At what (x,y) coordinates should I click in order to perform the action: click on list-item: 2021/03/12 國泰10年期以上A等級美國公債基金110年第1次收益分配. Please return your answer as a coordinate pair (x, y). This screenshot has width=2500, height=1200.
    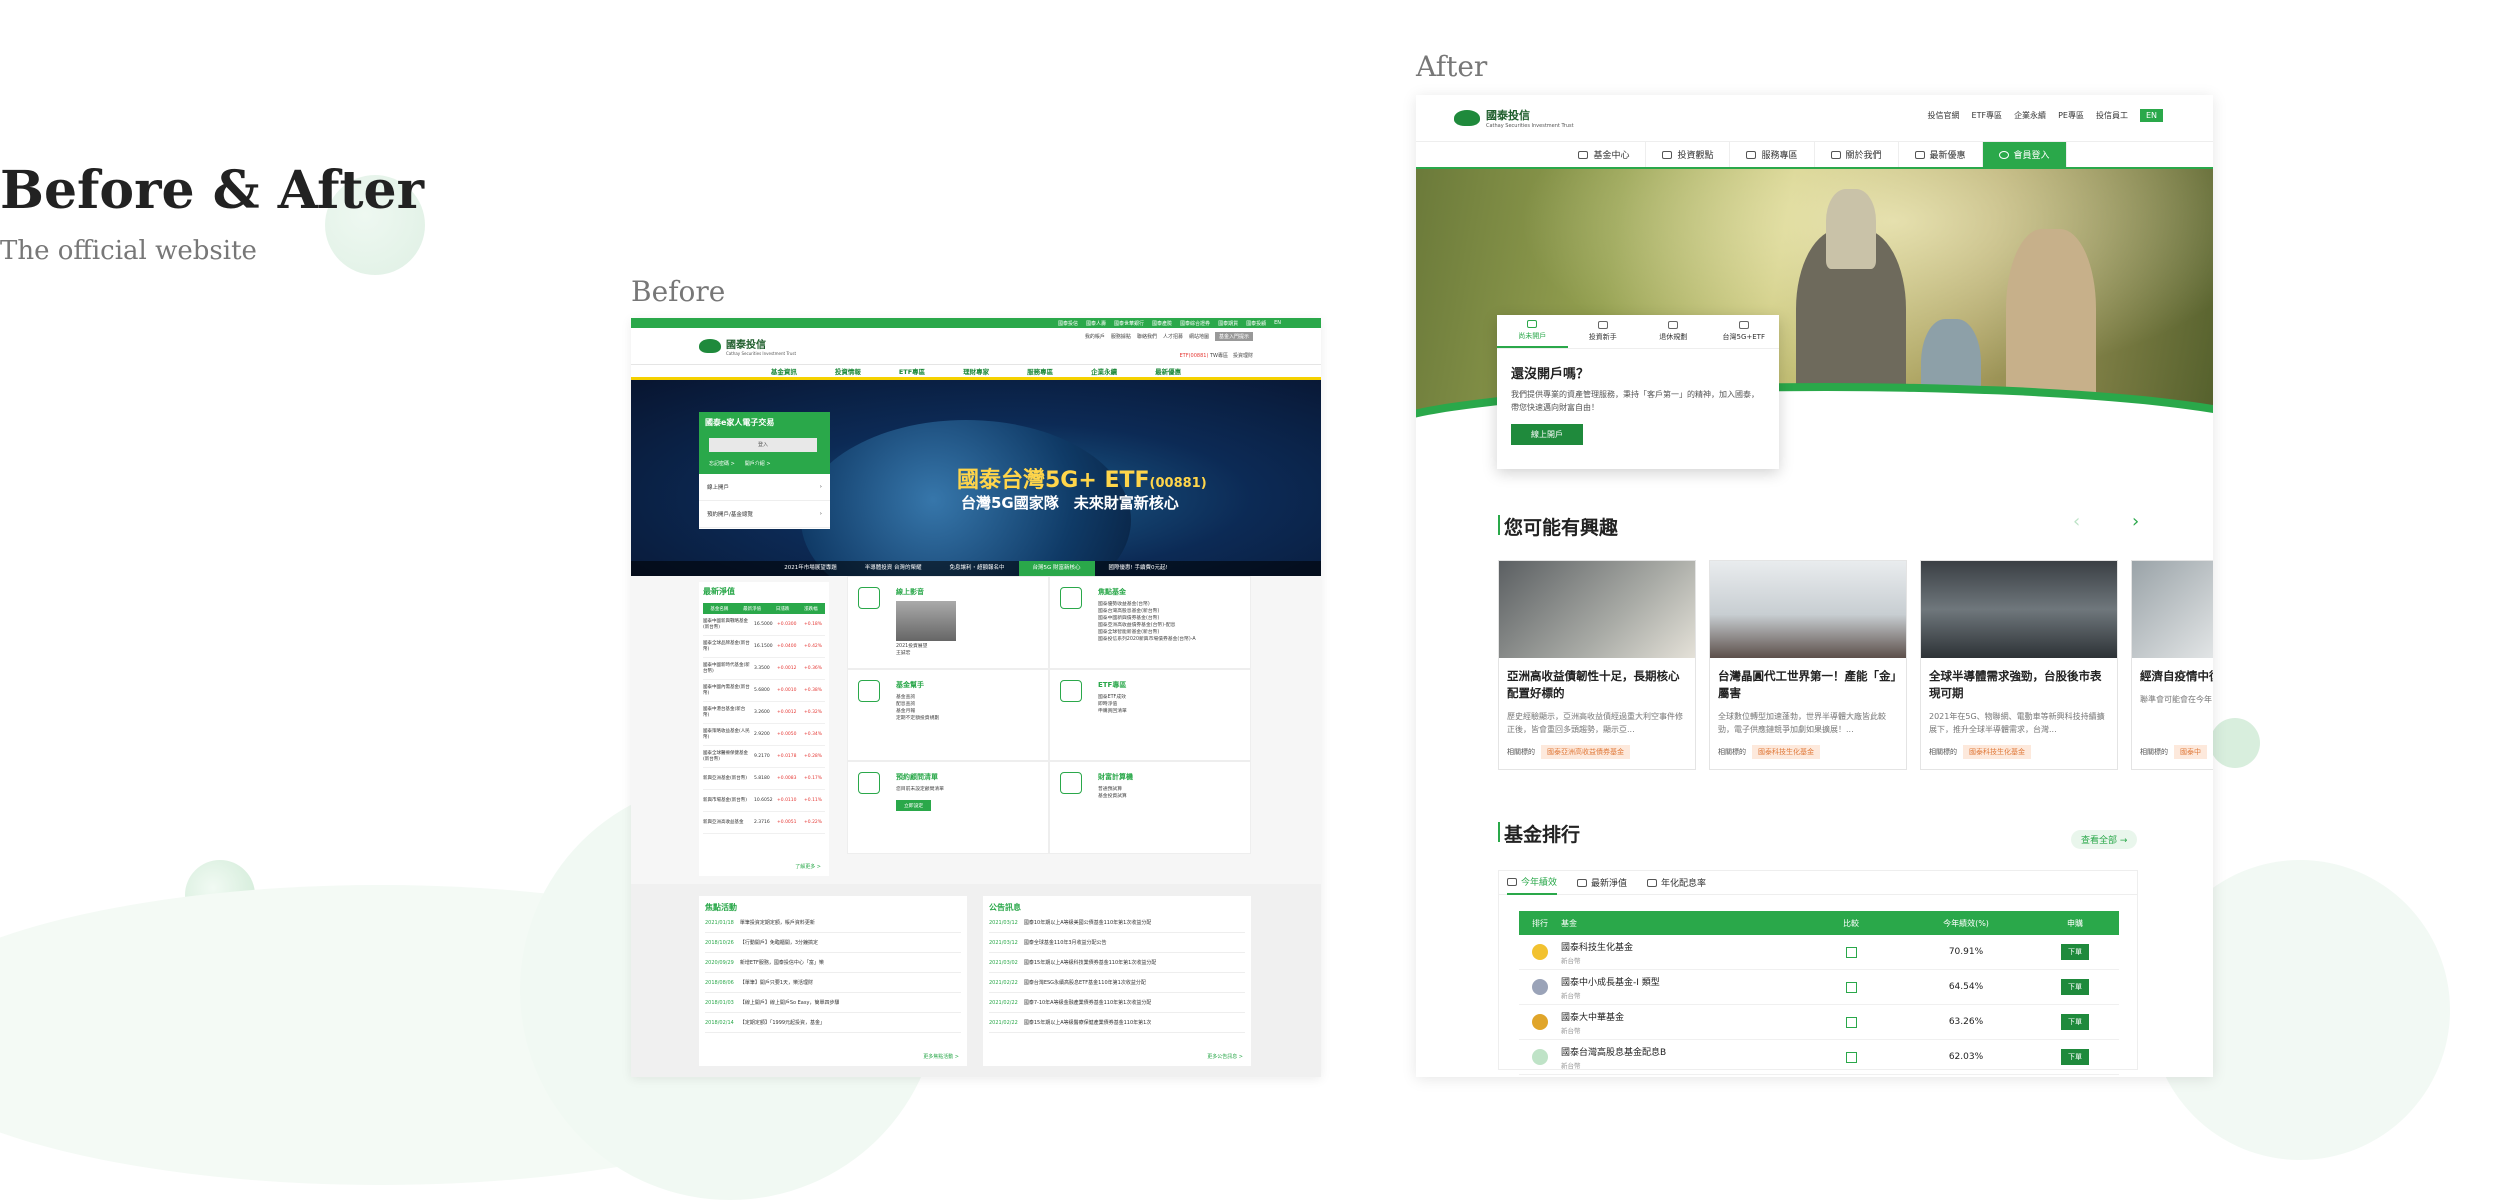
    Looking at the image, I should click on (1117, 923).